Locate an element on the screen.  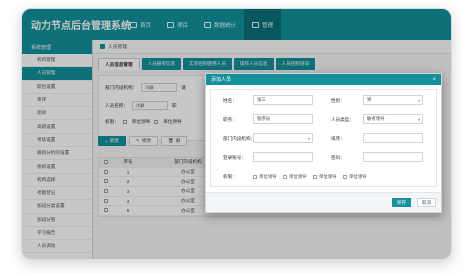
type-label: 人员类型： is located at coordinates (342, 119).